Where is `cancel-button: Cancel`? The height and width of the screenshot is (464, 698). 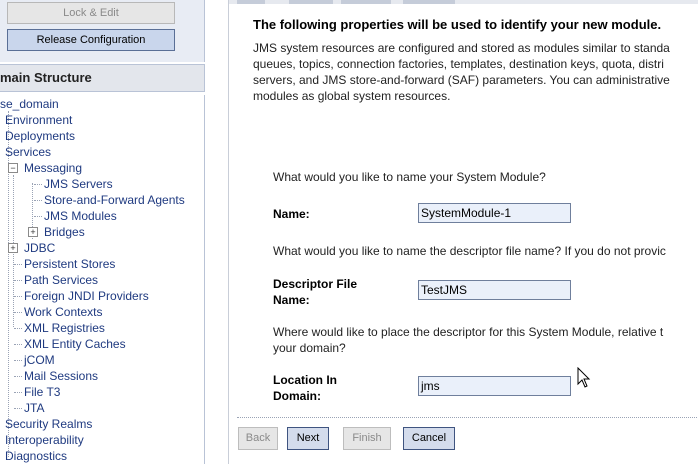 cancel-button: Cancel is located at coordinates (429, 438).